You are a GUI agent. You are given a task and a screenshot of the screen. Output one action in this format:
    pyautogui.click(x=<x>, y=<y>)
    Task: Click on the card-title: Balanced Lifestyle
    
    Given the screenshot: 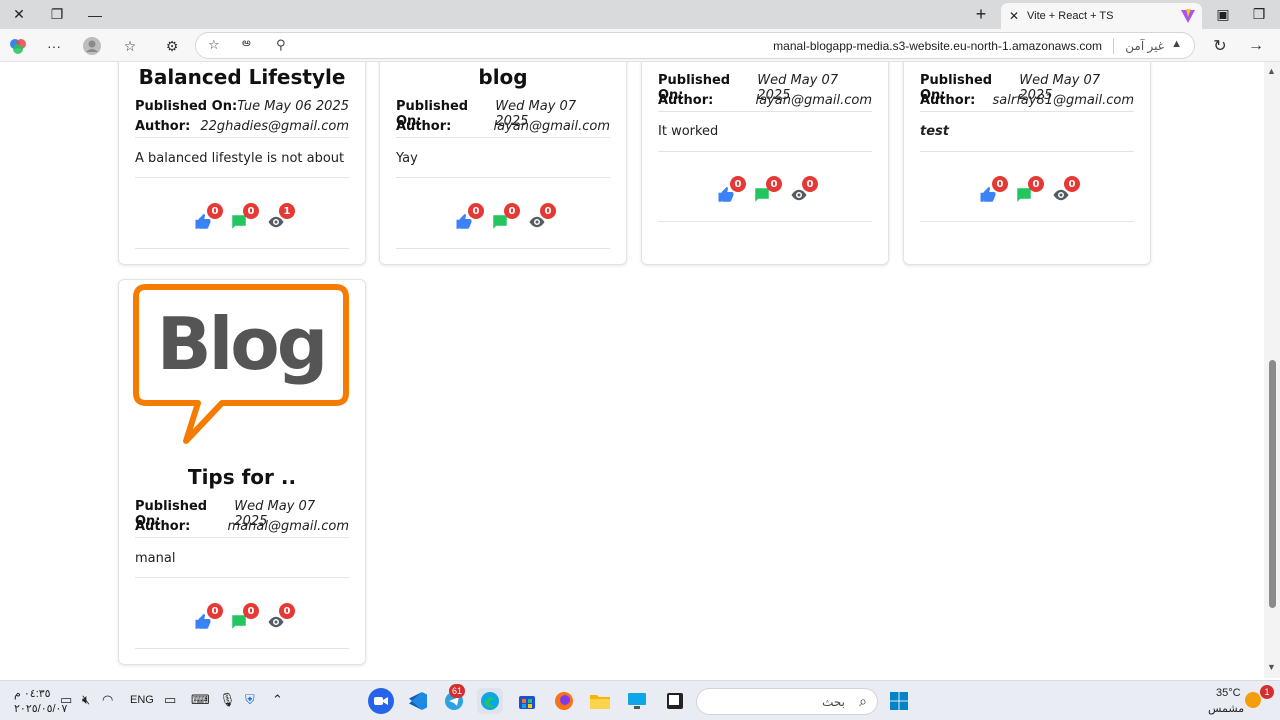 What is the action you would take?
    pyautogui.click(x=242, y=77)
    